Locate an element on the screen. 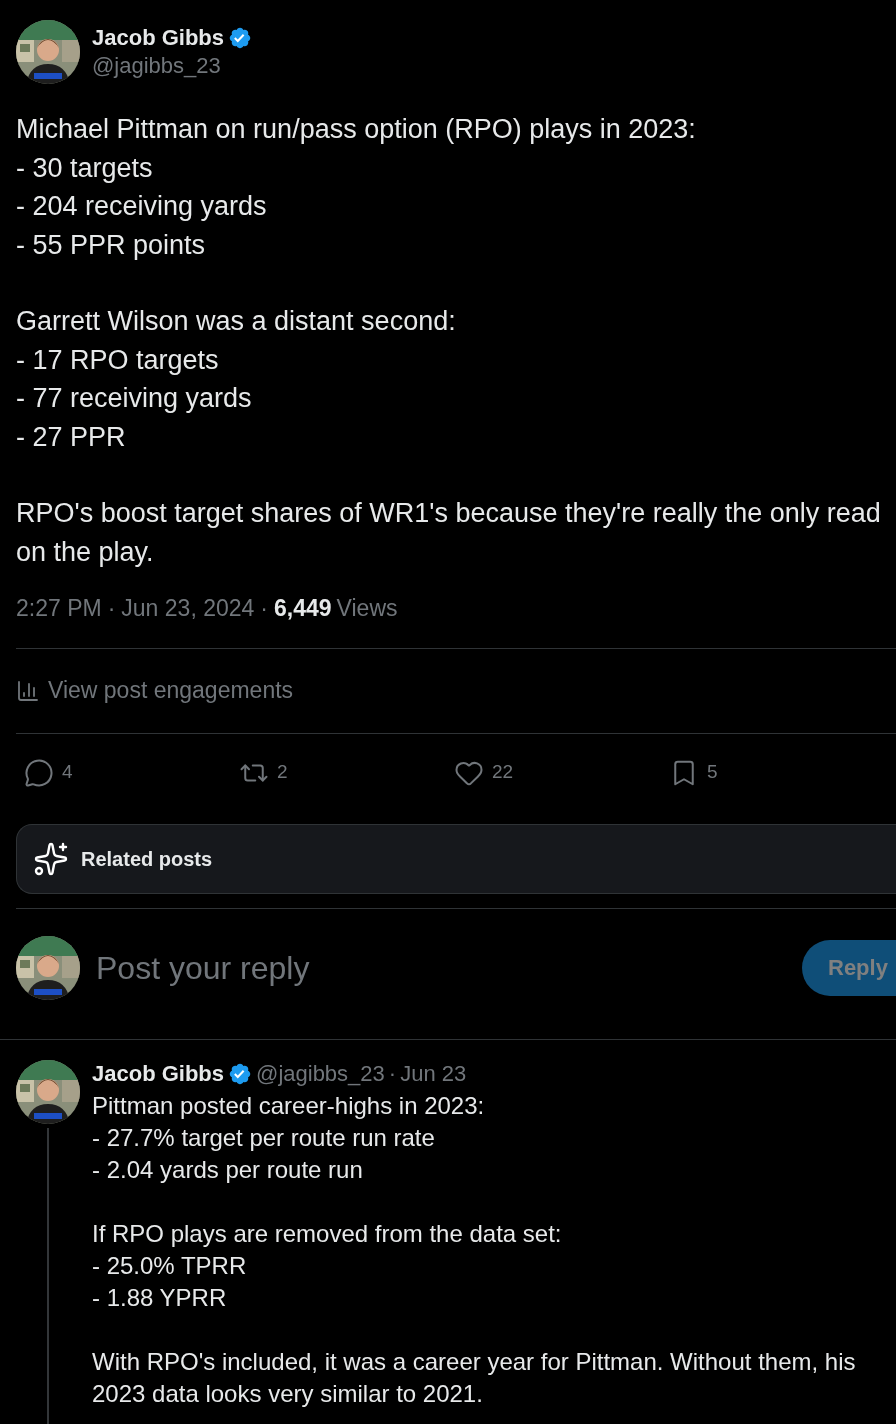 The image size is (896, 1424). reply-button: 4 is located at coordinates (131, 772).